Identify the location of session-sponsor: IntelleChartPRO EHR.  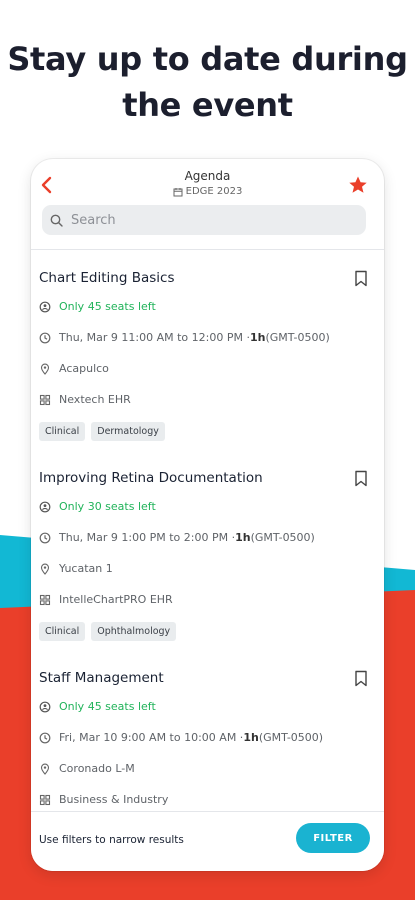
(106, 599).